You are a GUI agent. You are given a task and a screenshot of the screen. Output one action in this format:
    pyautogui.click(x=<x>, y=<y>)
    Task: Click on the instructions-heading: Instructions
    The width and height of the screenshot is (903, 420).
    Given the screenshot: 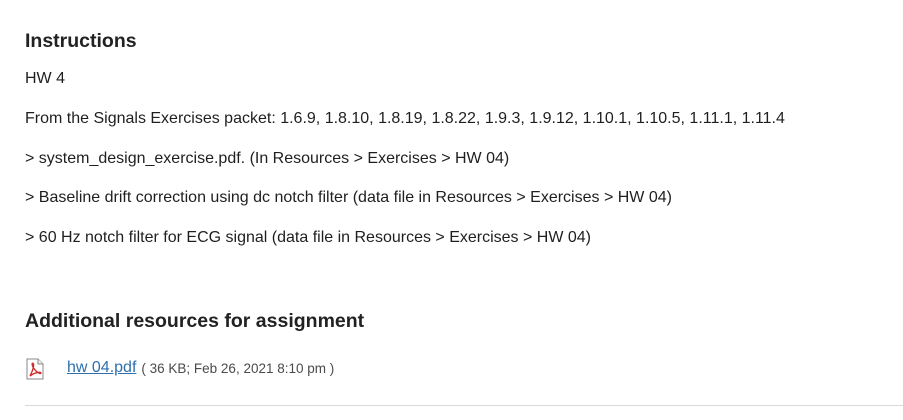 What is the action you would take?
    pyautogui.click(x=81, y=41)
    